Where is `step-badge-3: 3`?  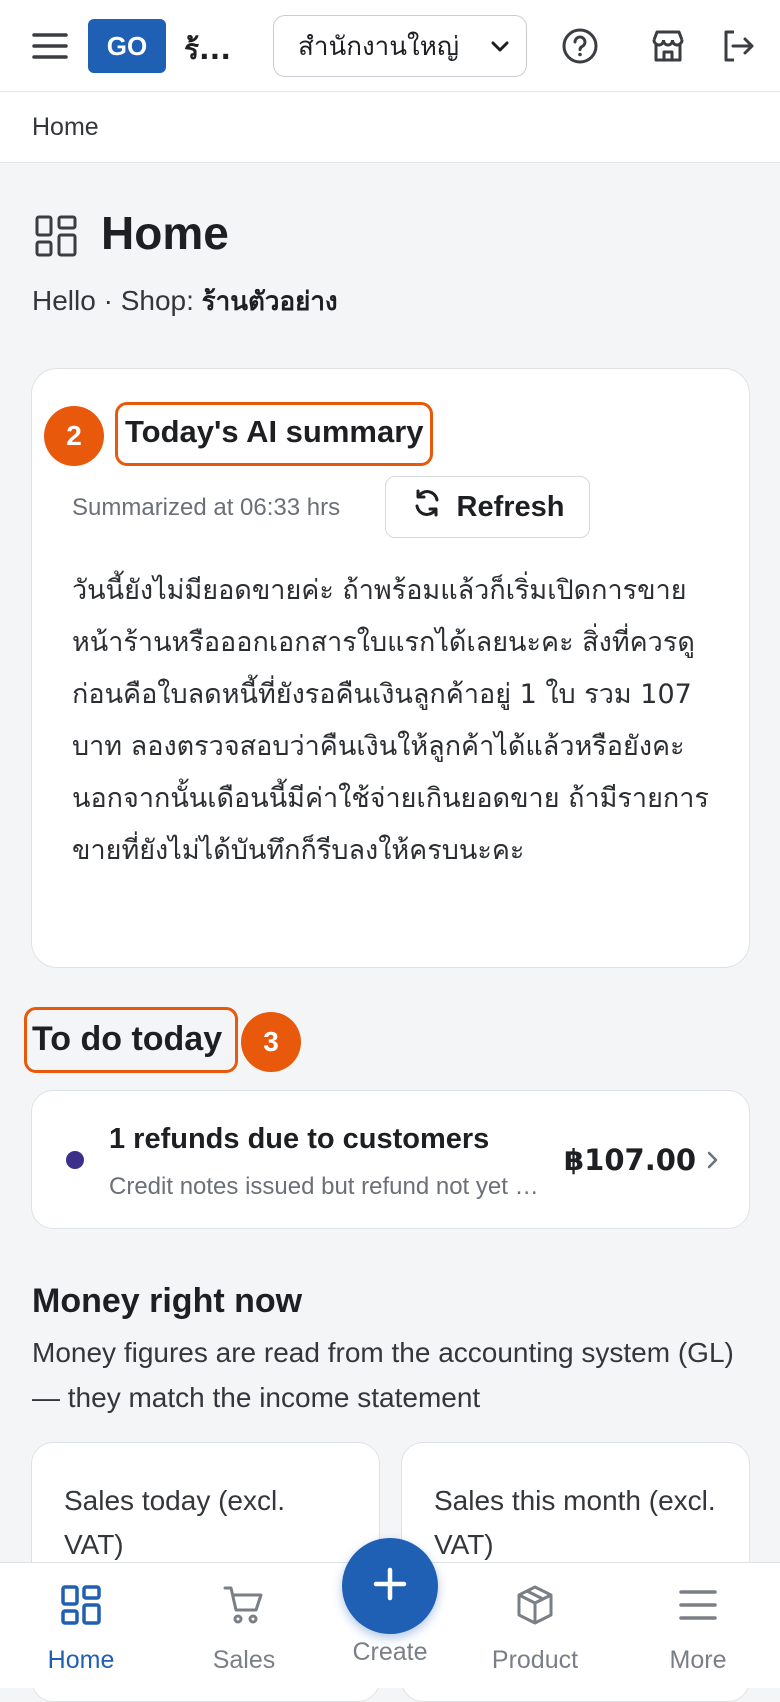
step-badge-3: 3 is located at coordinates (271, 1042).